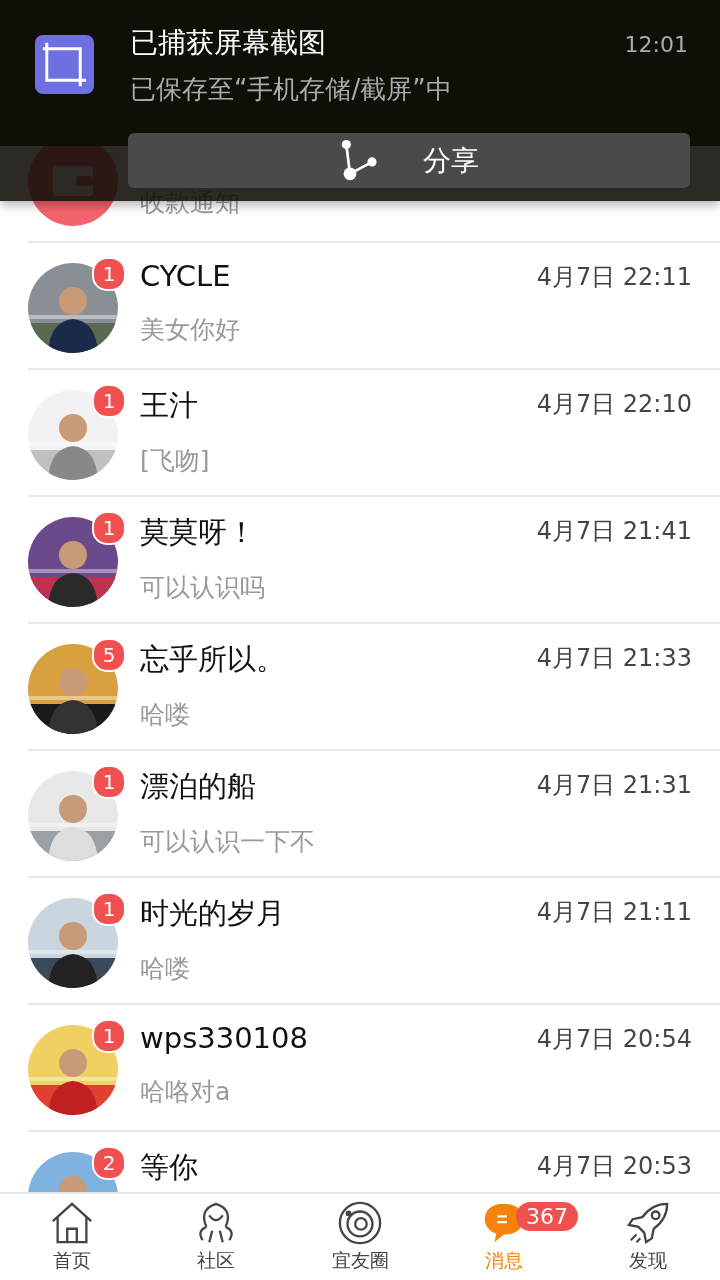  I want to click on nav-tab: 发现, so click(648, 1237).